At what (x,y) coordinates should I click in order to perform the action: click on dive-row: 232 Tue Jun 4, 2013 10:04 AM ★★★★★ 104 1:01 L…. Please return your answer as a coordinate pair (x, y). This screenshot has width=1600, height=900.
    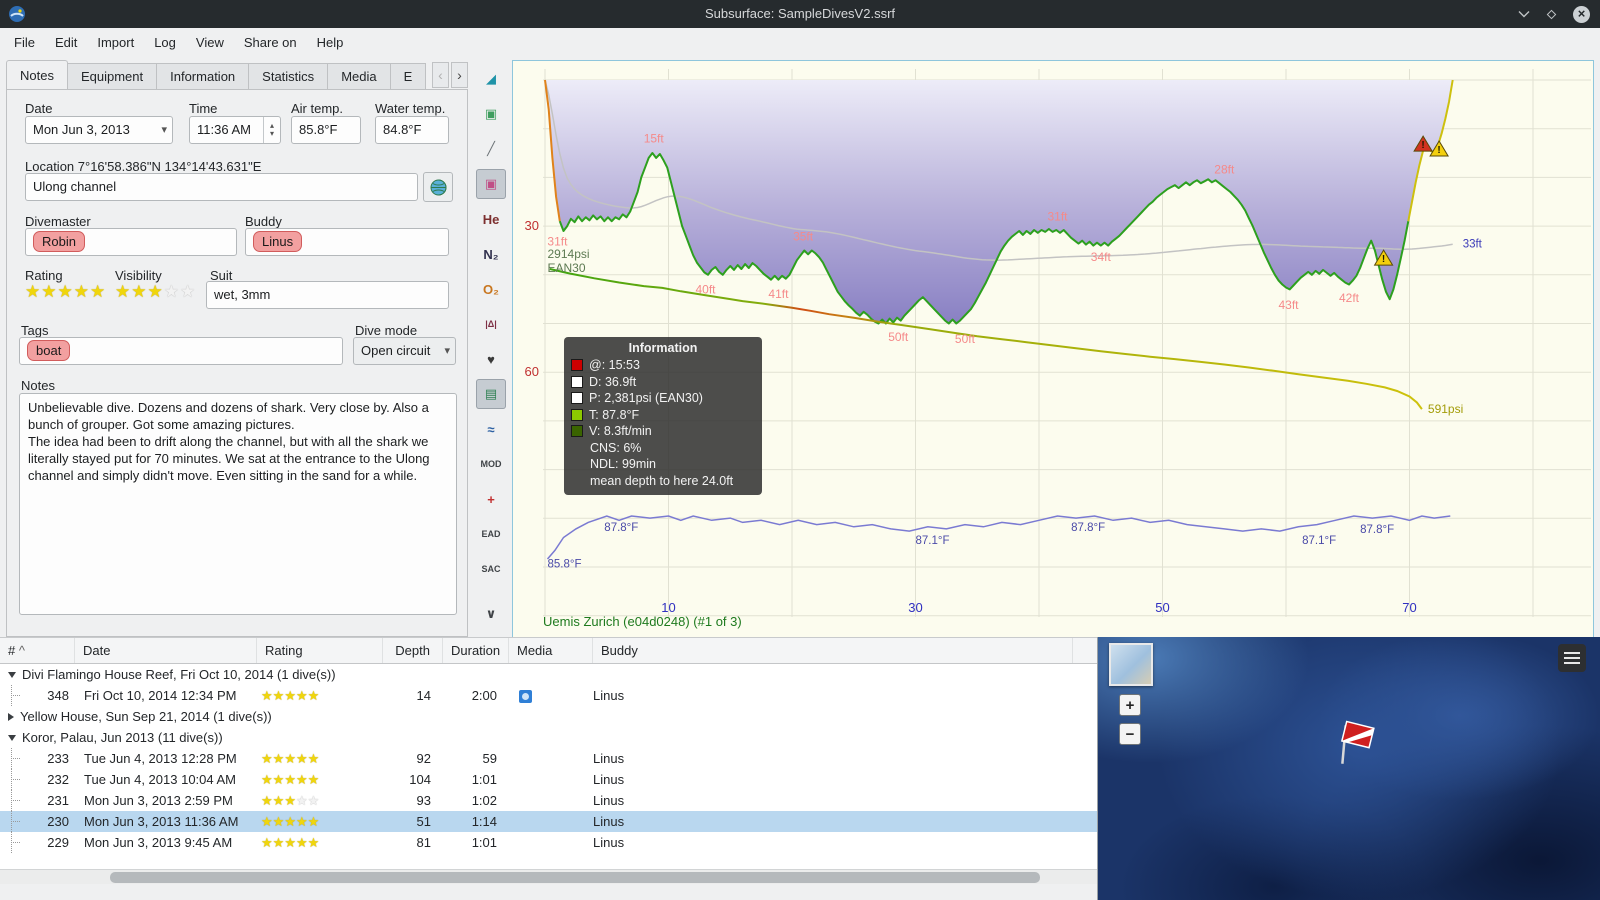
    Looking at the image, I should click on (548, 779).